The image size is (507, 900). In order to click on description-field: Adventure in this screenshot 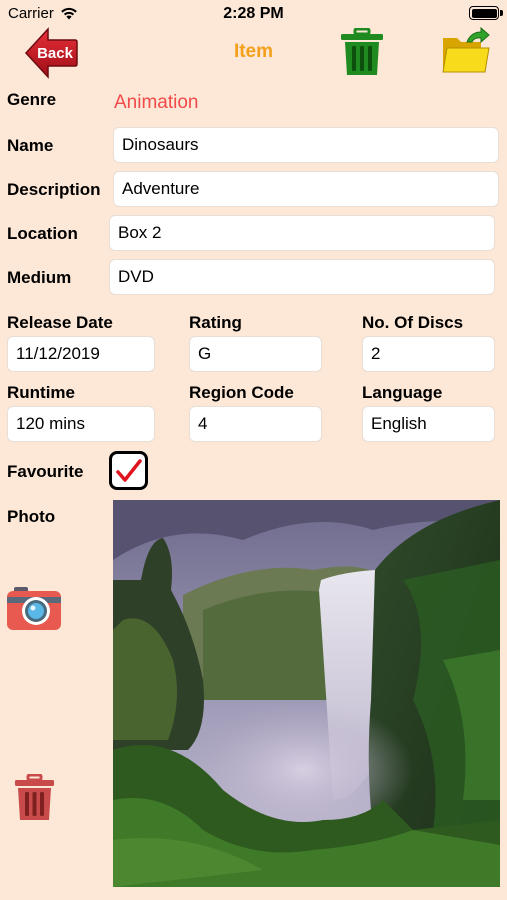, I will do `click(306, 189)`.